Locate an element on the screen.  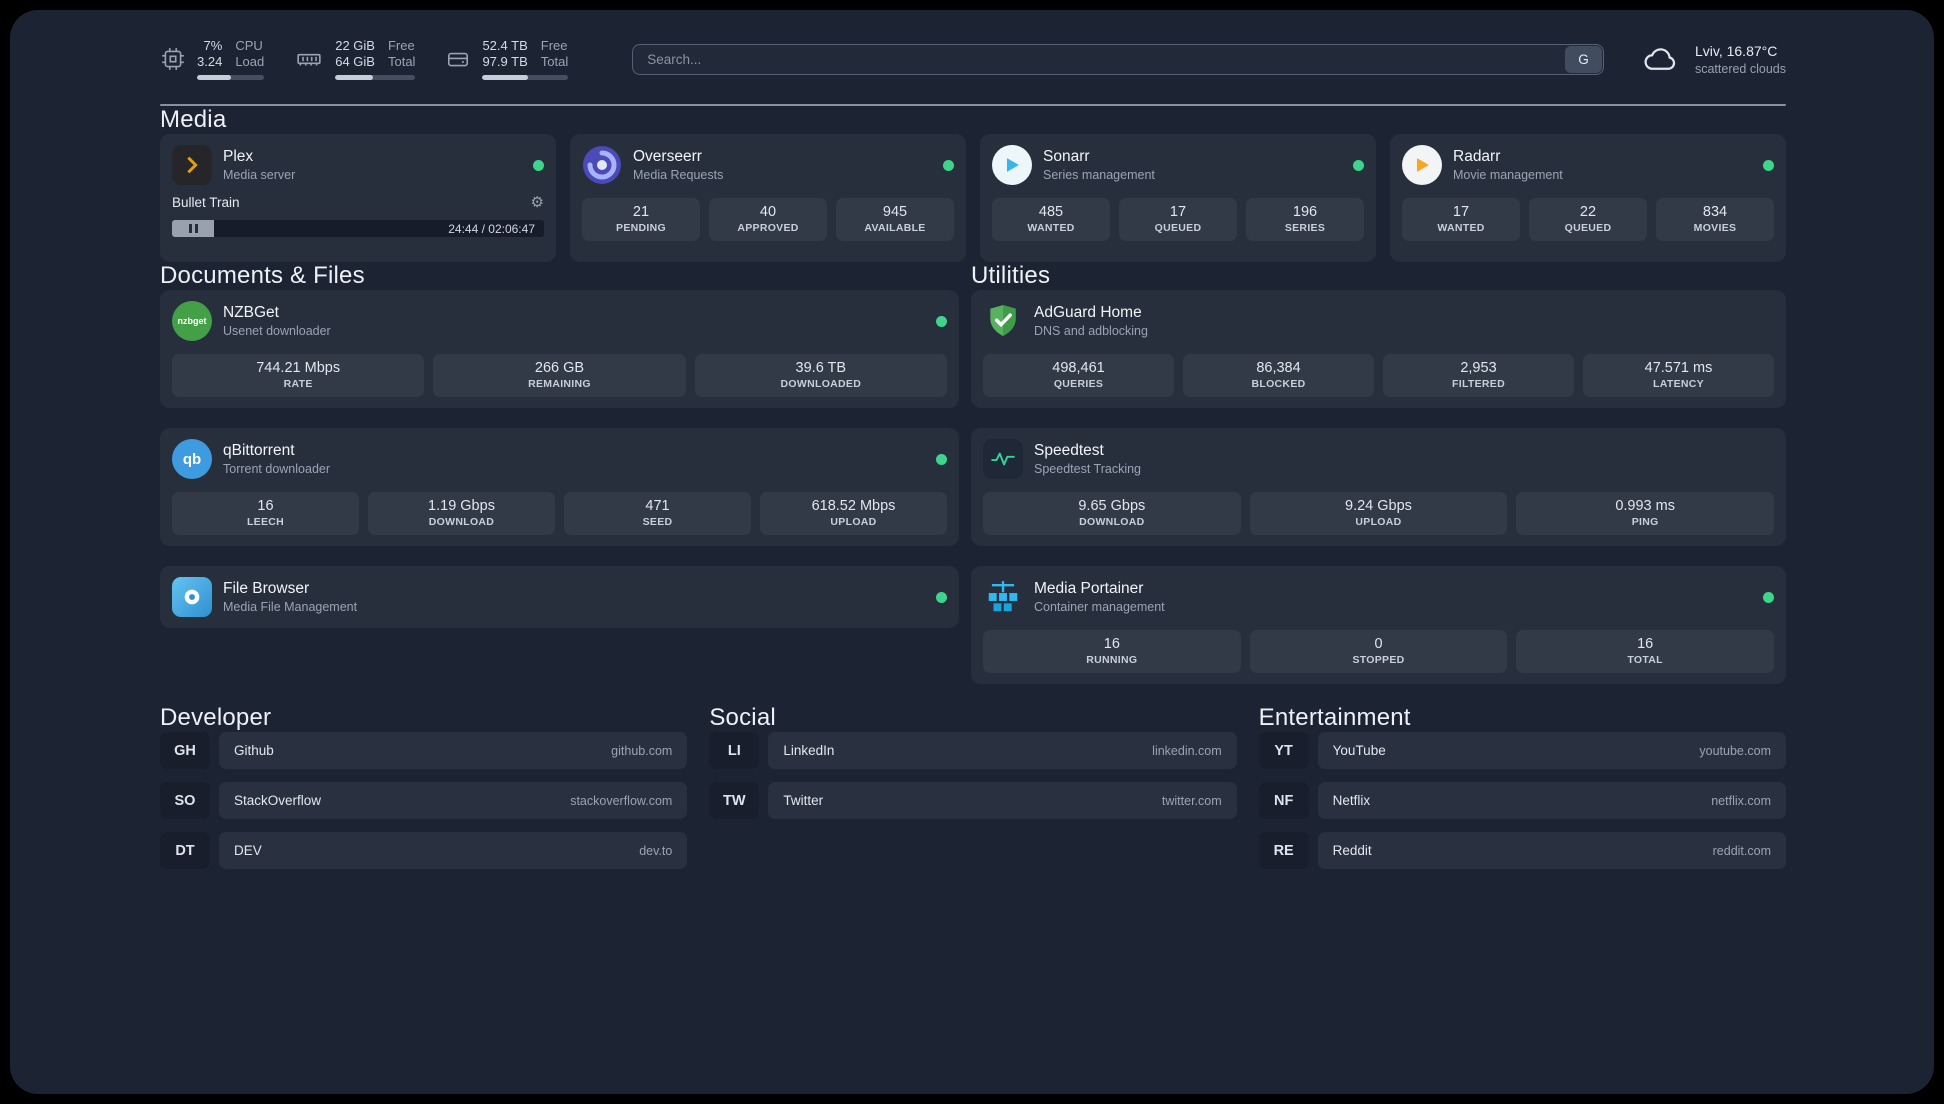
pause-button is located at coordinates (193, 228).